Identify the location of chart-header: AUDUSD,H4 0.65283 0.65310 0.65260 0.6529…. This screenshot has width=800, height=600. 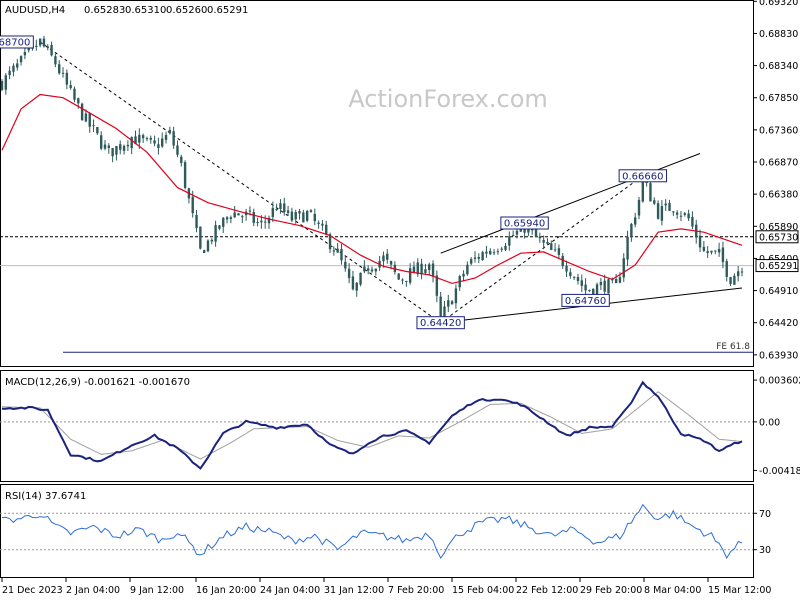
(126, 10).